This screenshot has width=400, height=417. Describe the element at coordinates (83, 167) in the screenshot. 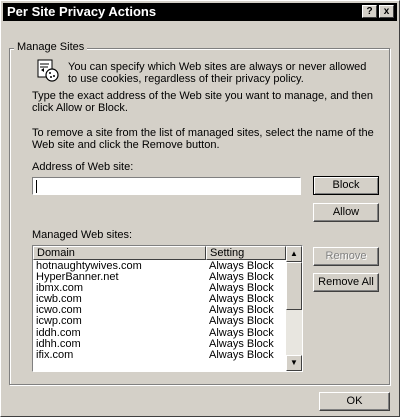

I see `address-label: Address of Web site:` at that location.